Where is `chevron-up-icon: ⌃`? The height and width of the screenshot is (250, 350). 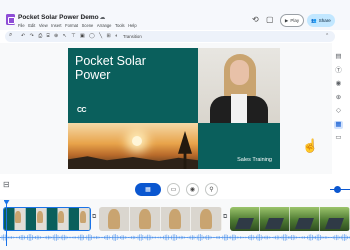
chevron-up-icon: ⌃ is located at coordinates (327, 36).